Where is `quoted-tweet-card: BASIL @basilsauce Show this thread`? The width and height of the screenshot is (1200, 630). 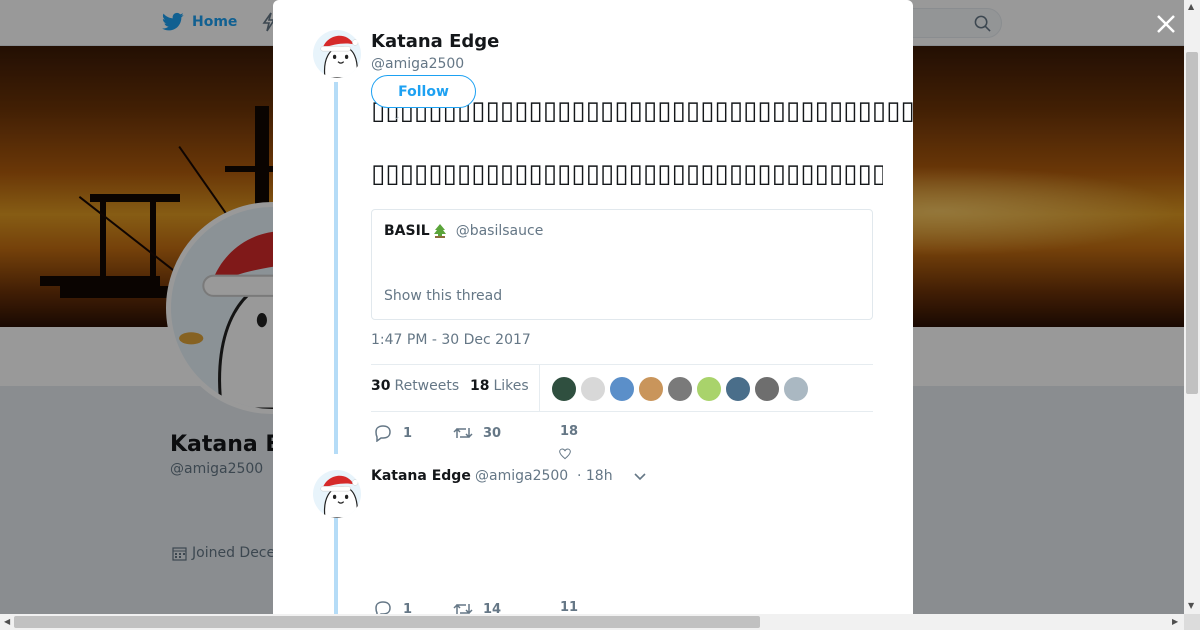 quoted-tweet-card: BASIL @basilsauce Show this thread is located at coordinates (622, 264).